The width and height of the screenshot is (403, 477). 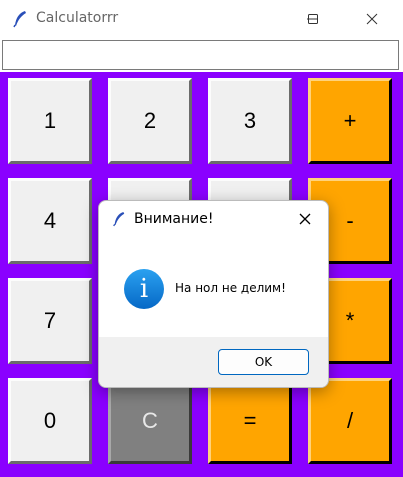 I want to click on key-button: C, so click(x=150, y=421).